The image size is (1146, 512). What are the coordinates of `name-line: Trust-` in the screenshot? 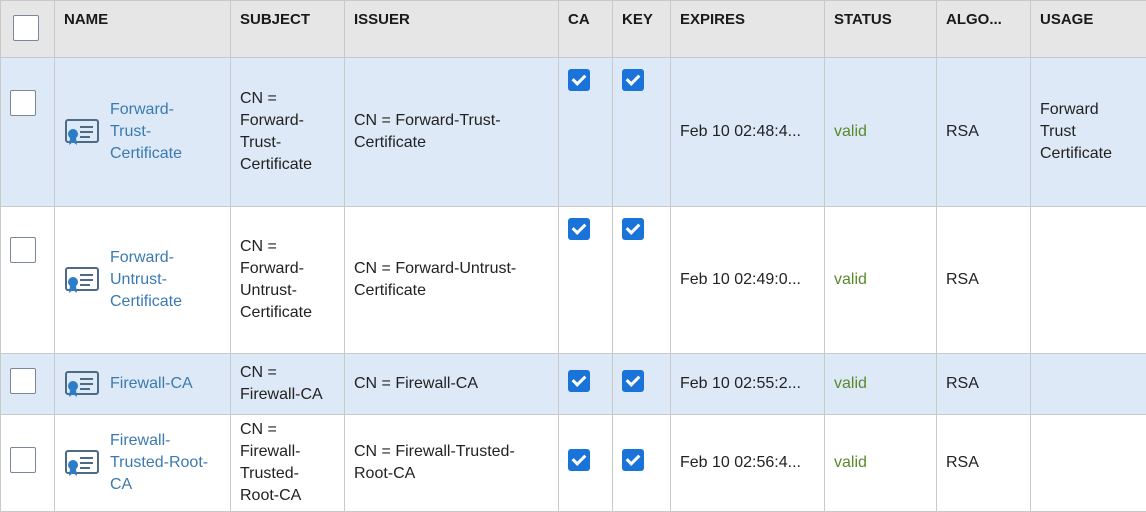 It's located at (131, 131).